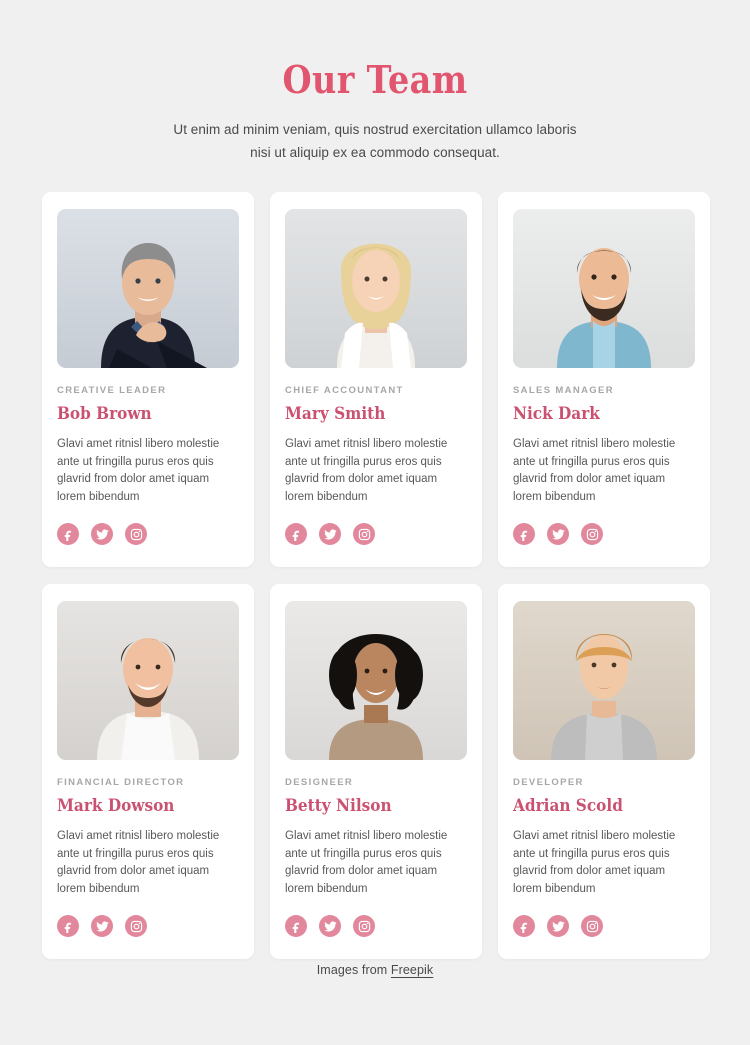  I want to click on member-name: Adrian Scold, so click(568, 806).